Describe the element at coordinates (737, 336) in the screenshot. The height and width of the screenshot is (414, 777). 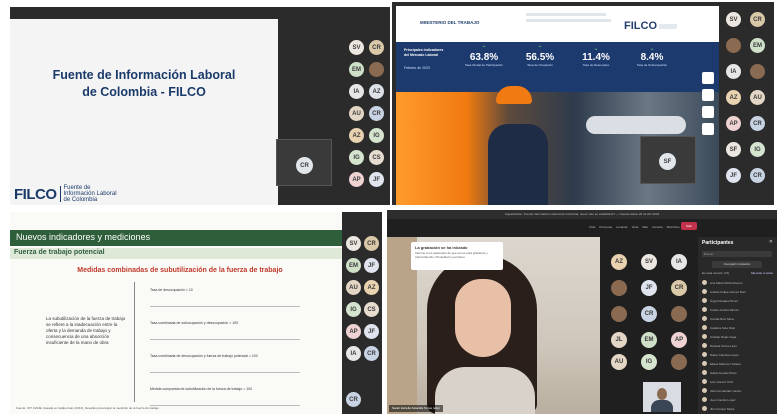
I see `participant-row: Cristian Rojas Vega` at that location.